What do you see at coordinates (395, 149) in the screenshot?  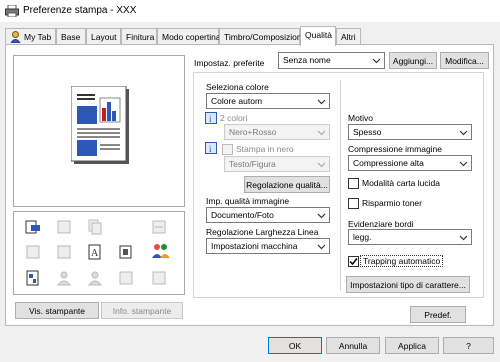 I see `compression-label: Compressione immagine` at bounding box center [395, 149].